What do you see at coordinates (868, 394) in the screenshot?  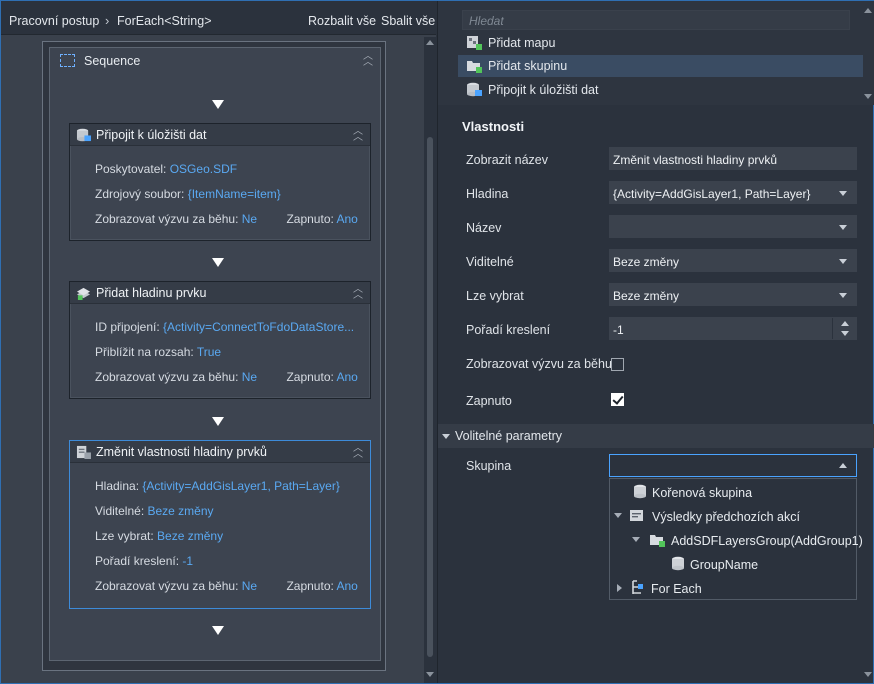 I see `properties-scrollbar` at bounding box center [868, 394].